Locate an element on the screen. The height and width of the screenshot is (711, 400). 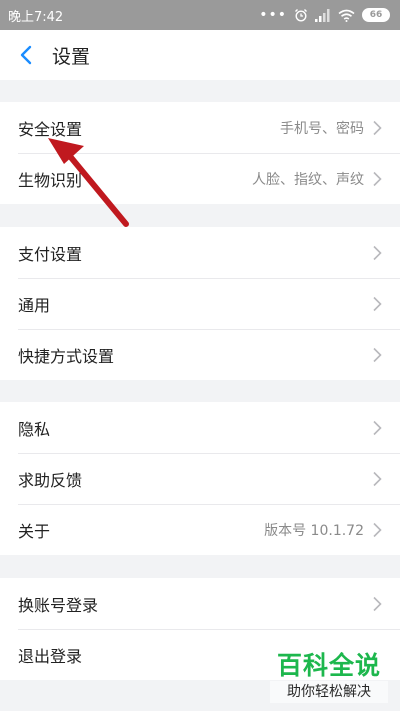
signal-icon is located at coordinates (322, 15).